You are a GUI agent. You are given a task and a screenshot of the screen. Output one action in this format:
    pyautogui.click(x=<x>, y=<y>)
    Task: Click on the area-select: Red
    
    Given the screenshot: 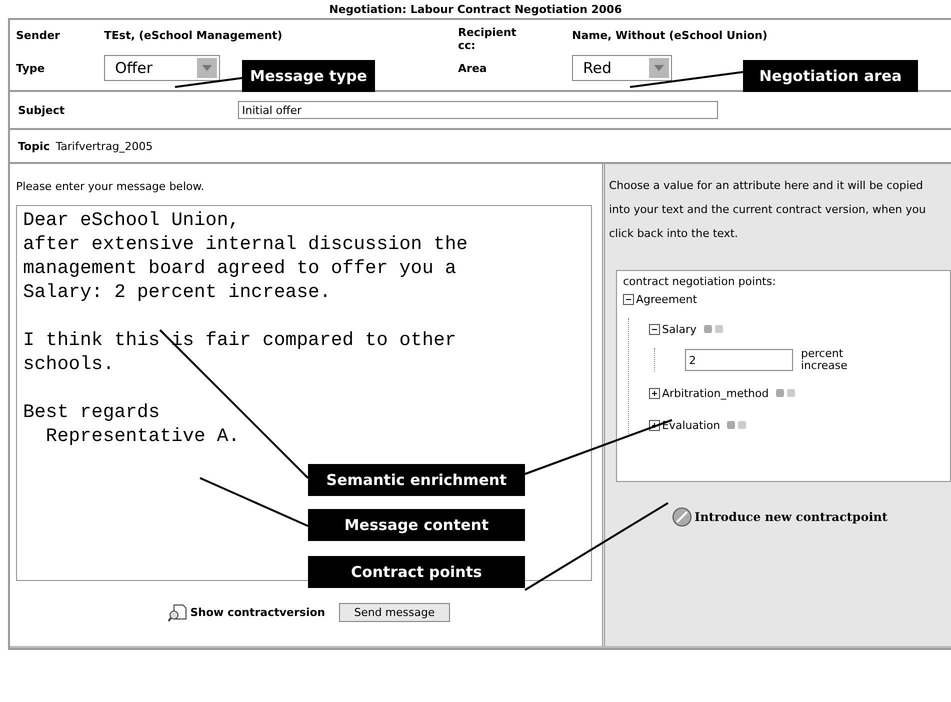 What is the action you would take?
    pyautogui.click(x=622, y=68)
    